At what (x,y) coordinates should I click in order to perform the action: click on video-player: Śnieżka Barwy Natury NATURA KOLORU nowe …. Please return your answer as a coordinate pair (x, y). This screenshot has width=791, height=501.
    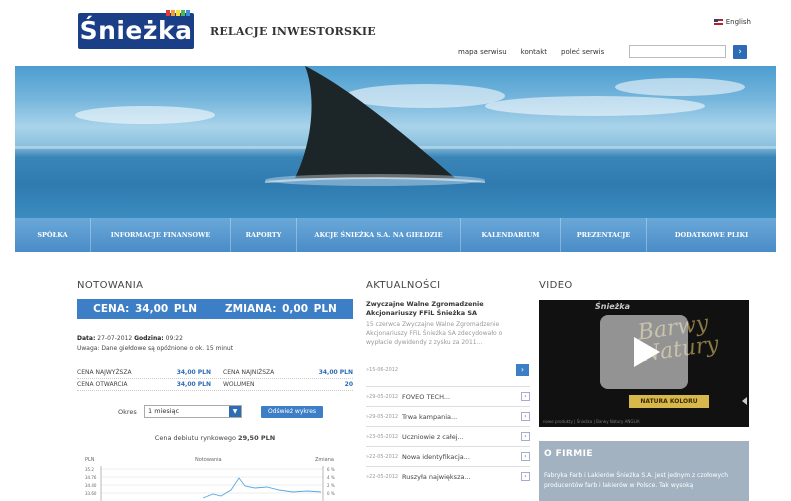
    Looking at the image, I should click on (644, 363).